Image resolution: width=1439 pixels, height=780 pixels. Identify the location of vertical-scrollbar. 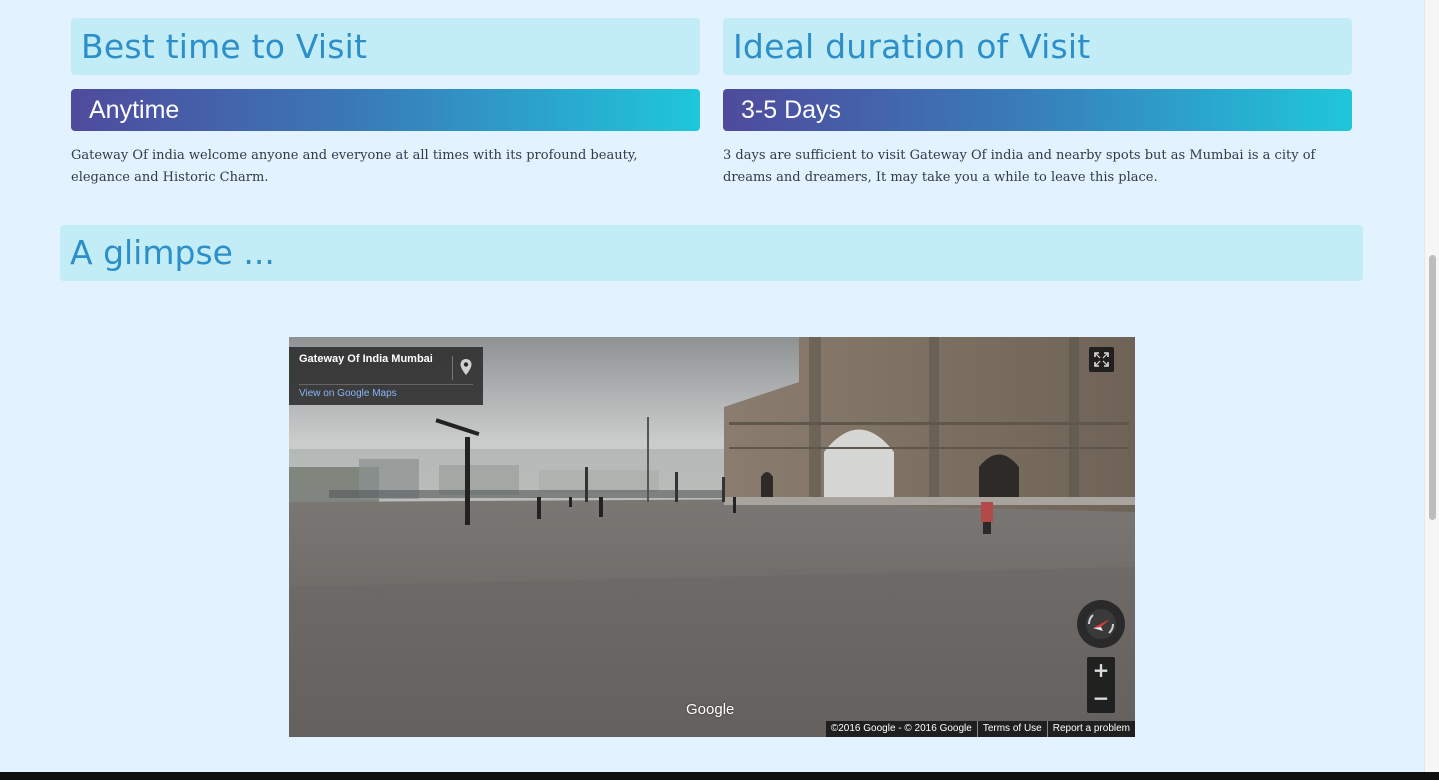
(1431, 386).